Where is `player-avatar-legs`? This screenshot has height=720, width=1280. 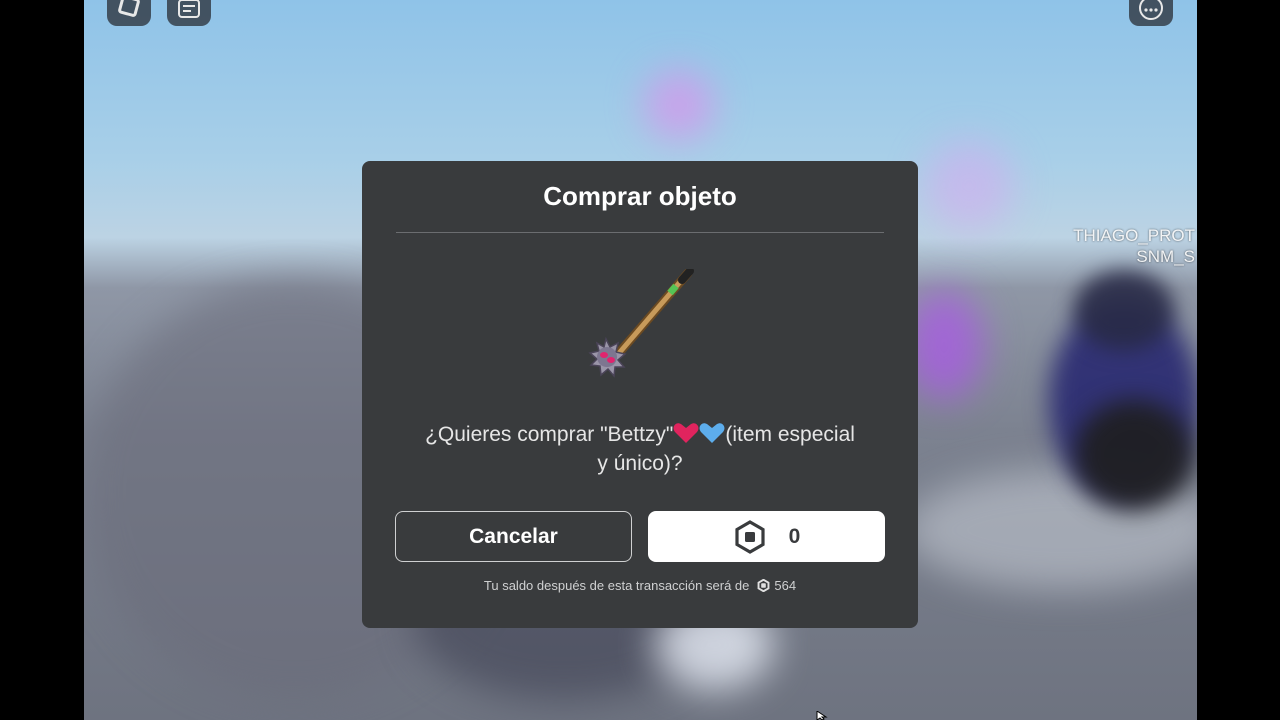 player-avatar-legs is located at coordinates (1134, 455).